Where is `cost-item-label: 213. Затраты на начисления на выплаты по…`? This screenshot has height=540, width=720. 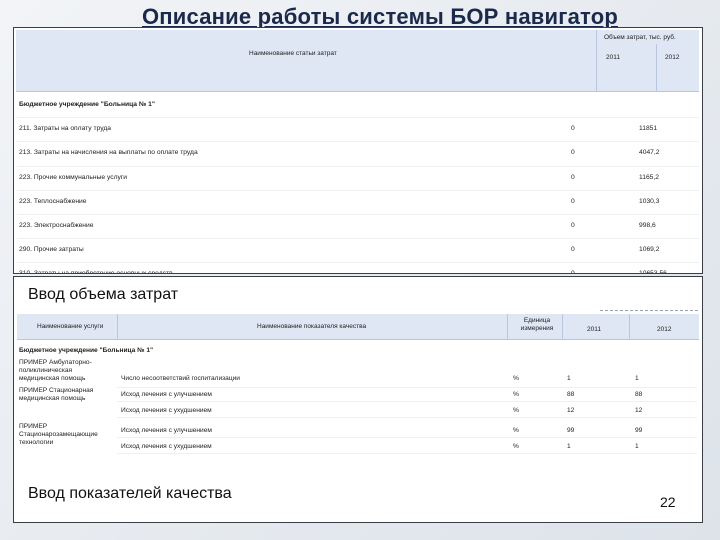 cost-item-label: 213. Затраты на начисления на выплаты по… is located at coordinates (108, 153).